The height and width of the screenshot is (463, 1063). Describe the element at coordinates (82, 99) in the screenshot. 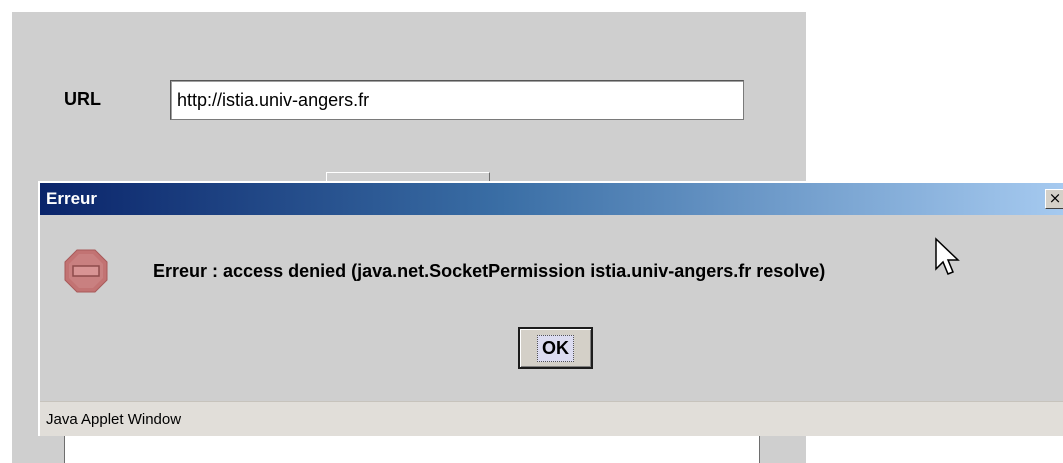

I see `url-label: URL` at that location.